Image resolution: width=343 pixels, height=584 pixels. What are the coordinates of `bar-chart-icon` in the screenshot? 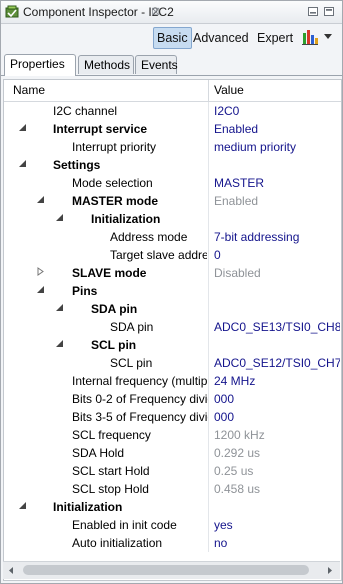 It's located at (310, 37).